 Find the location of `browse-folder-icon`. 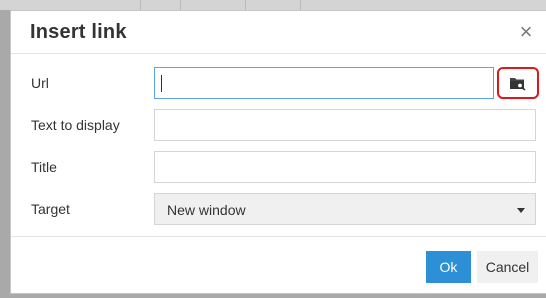

browse-folder-icon is located at coordinates (518, 84).